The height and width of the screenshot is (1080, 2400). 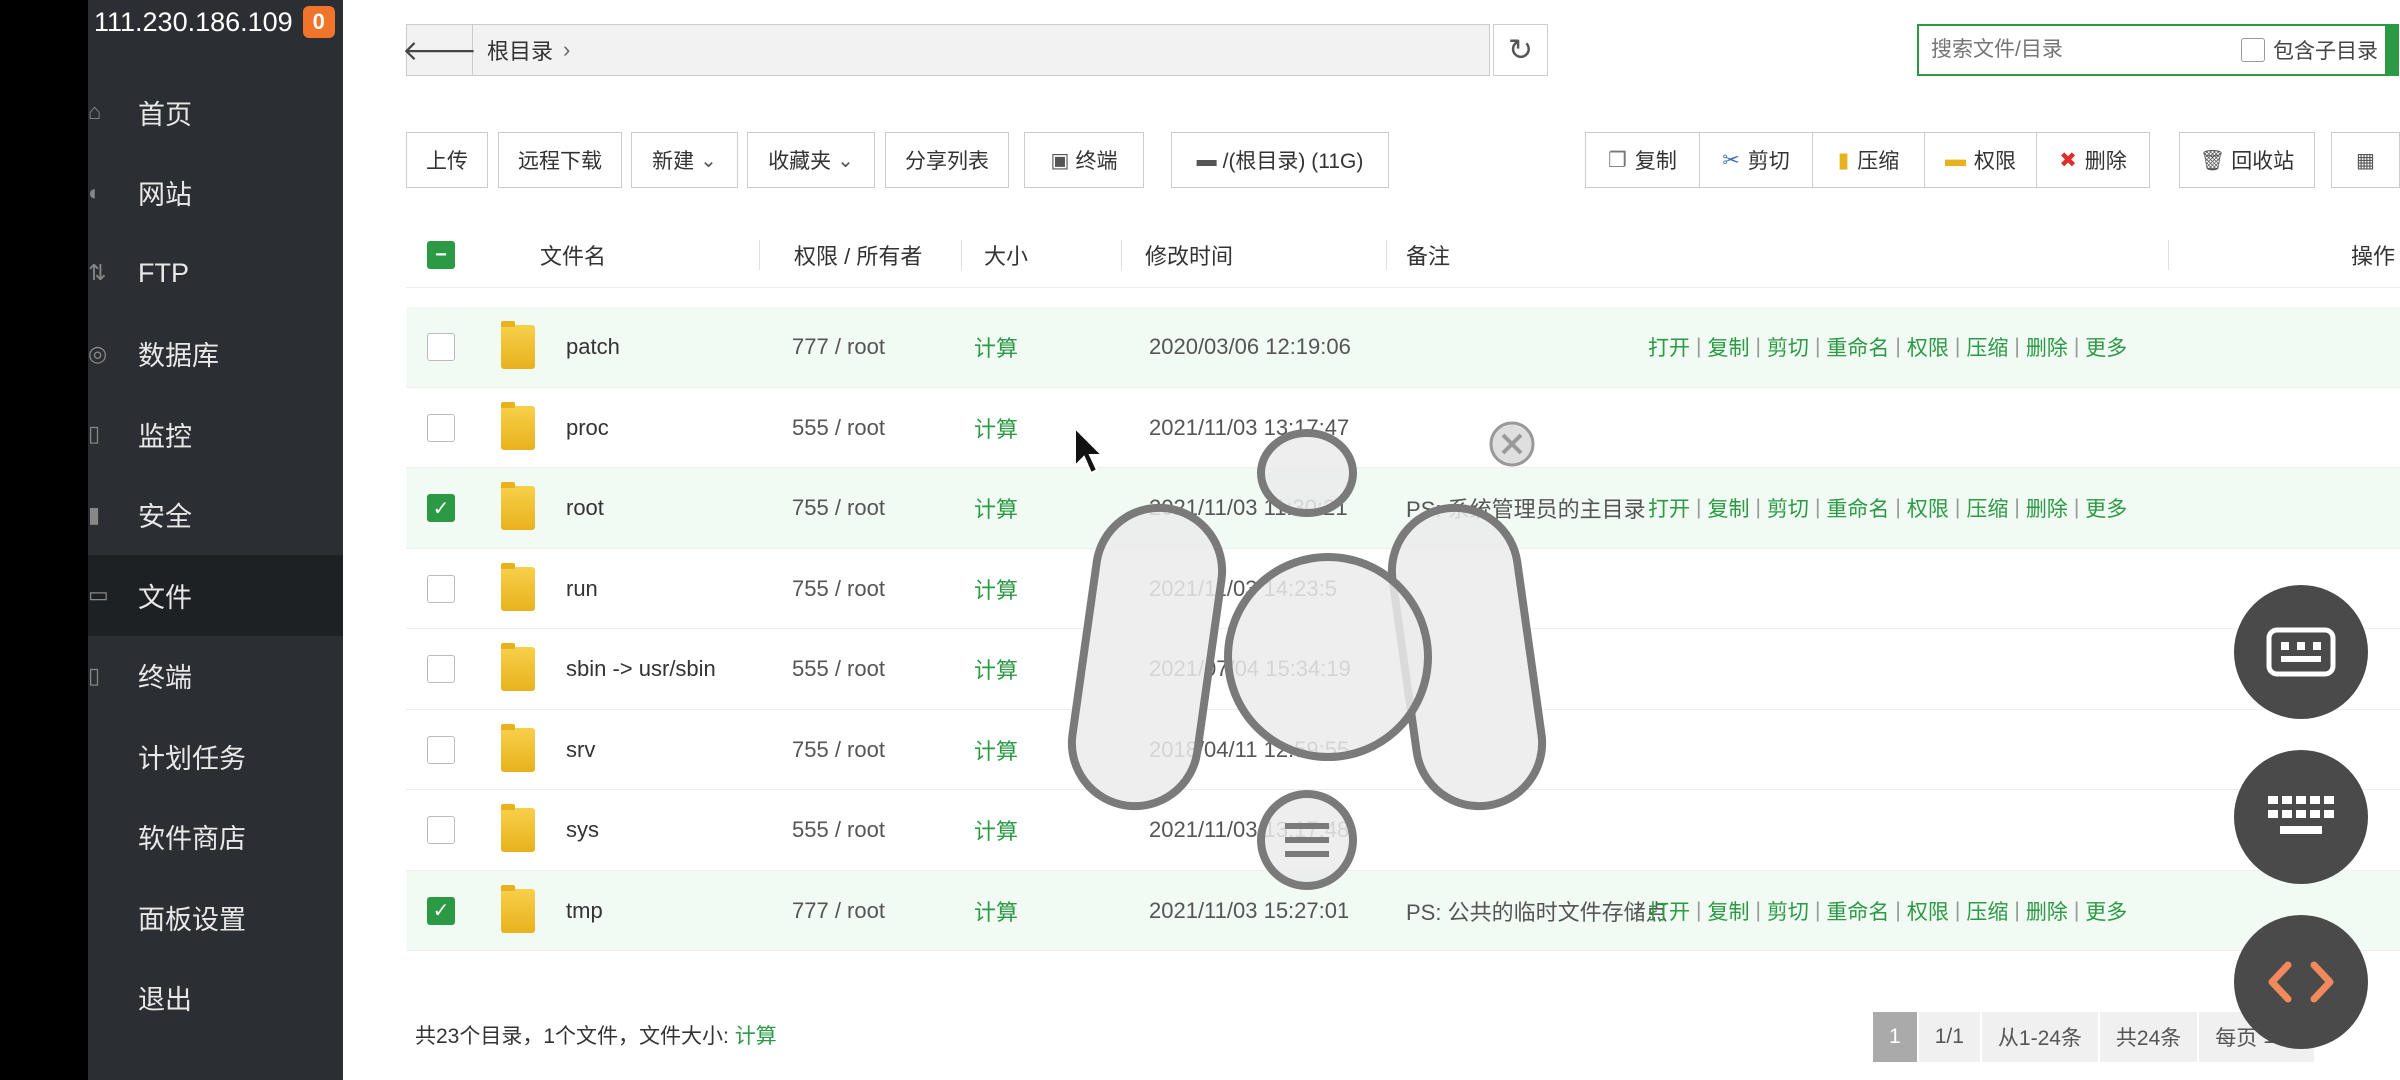 I want to click on sidebar-item-settings: 面板设置, so click(x=215, y=917).